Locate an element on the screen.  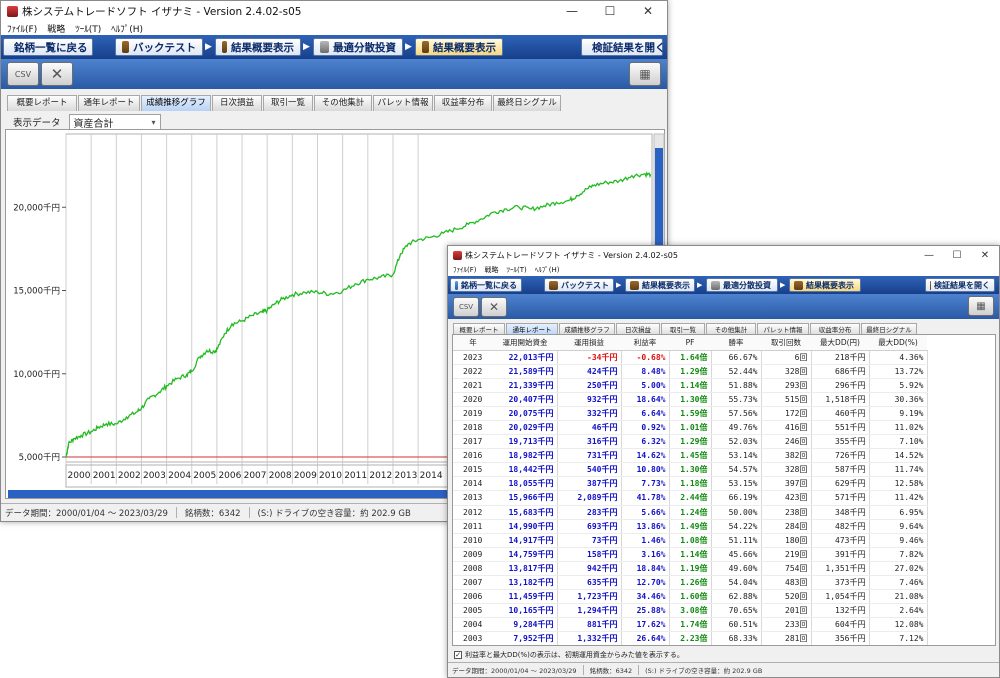
tab-daily-pl: 日次損益 is located at coordinates (237, 103).